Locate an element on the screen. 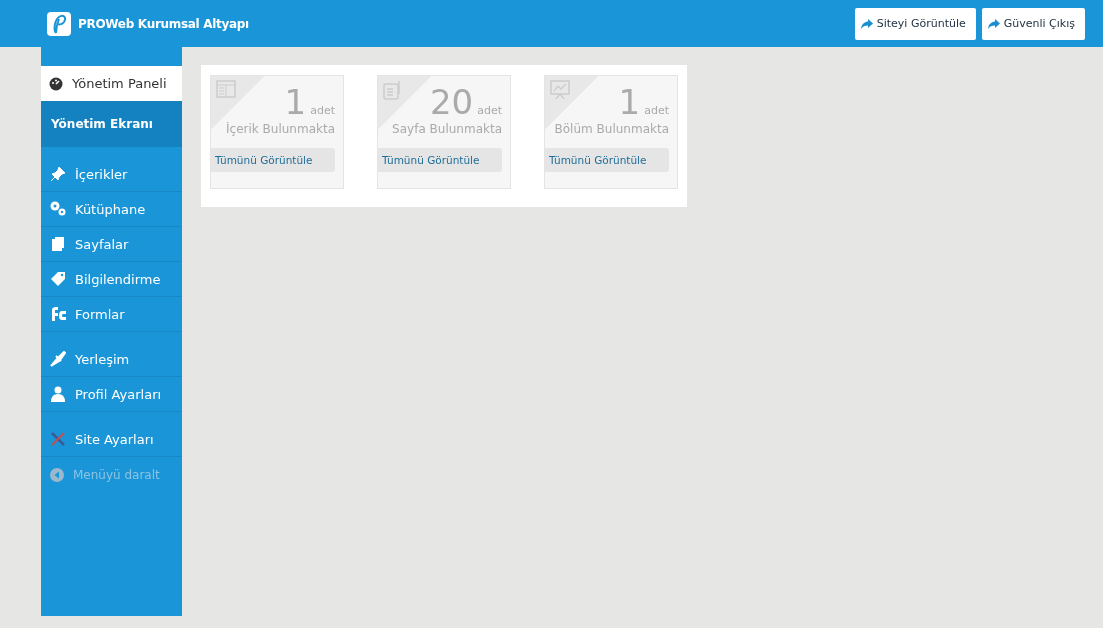 Image resolution: width=1103 pixels, height=628 pixels. back-icon is located at coordinates (57, 474).